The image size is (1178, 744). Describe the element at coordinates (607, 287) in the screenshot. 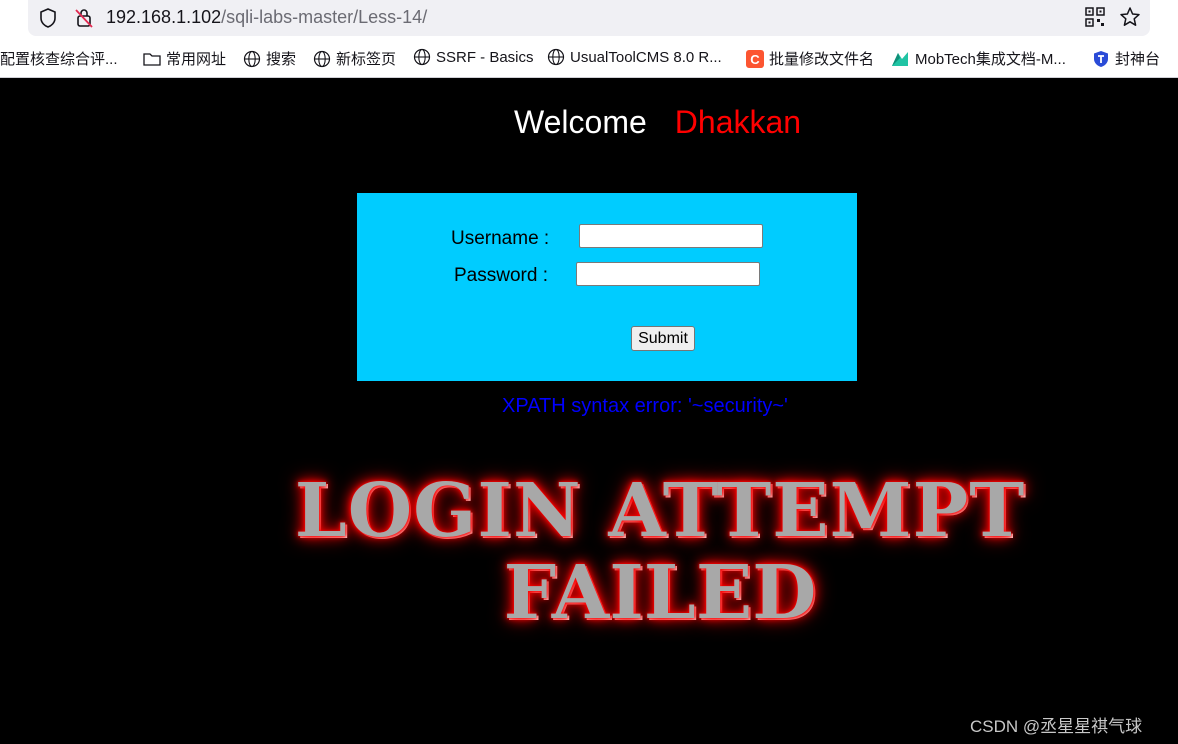

I see `login-form` at that location.